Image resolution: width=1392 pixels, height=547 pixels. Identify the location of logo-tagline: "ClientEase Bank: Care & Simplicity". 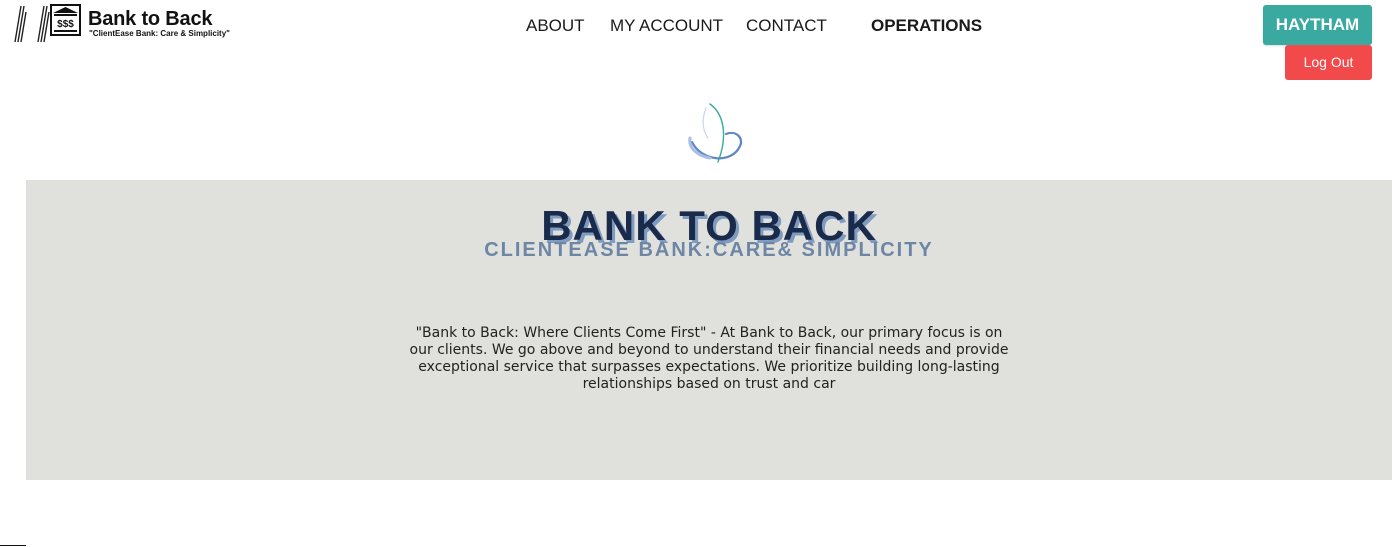
(159, 33).